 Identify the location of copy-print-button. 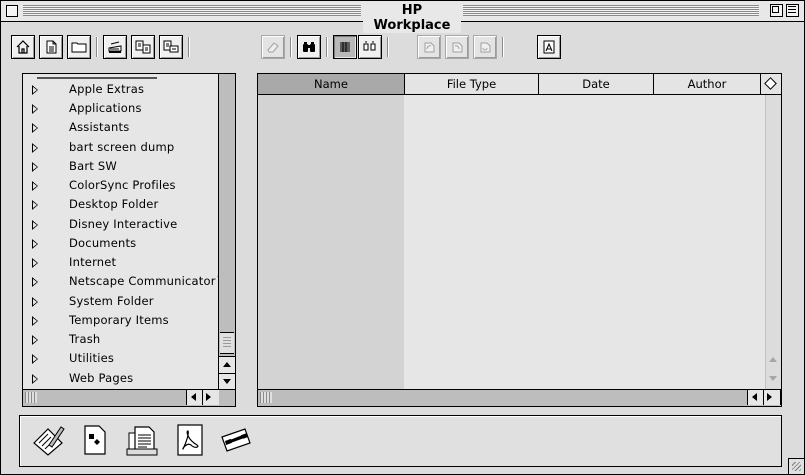
(171, 47).